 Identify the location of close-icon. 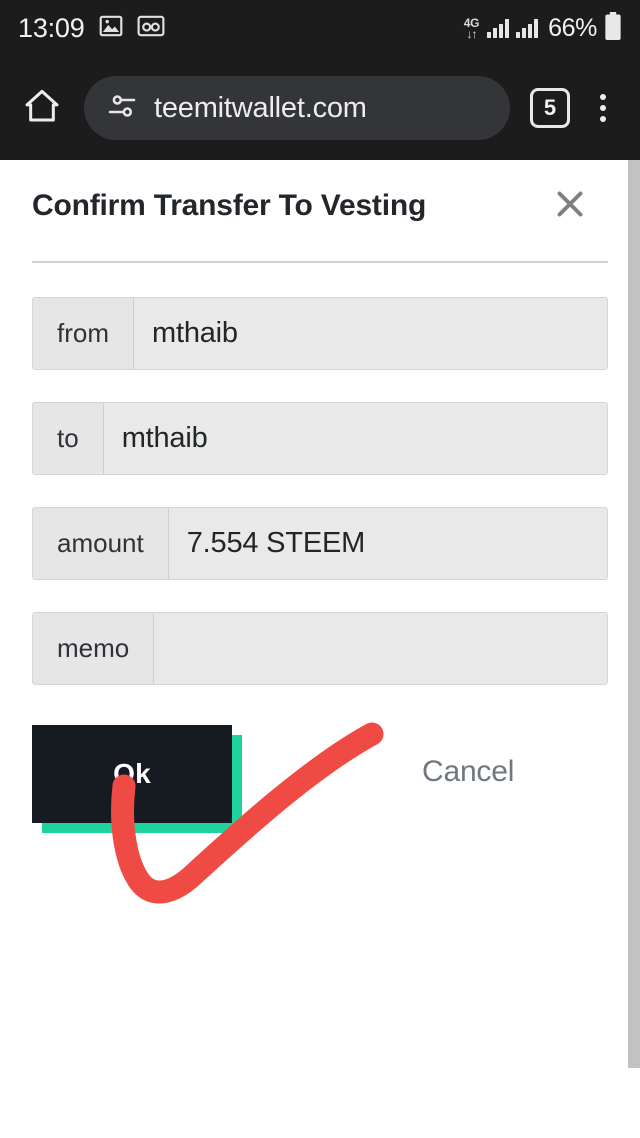
(570, 206).